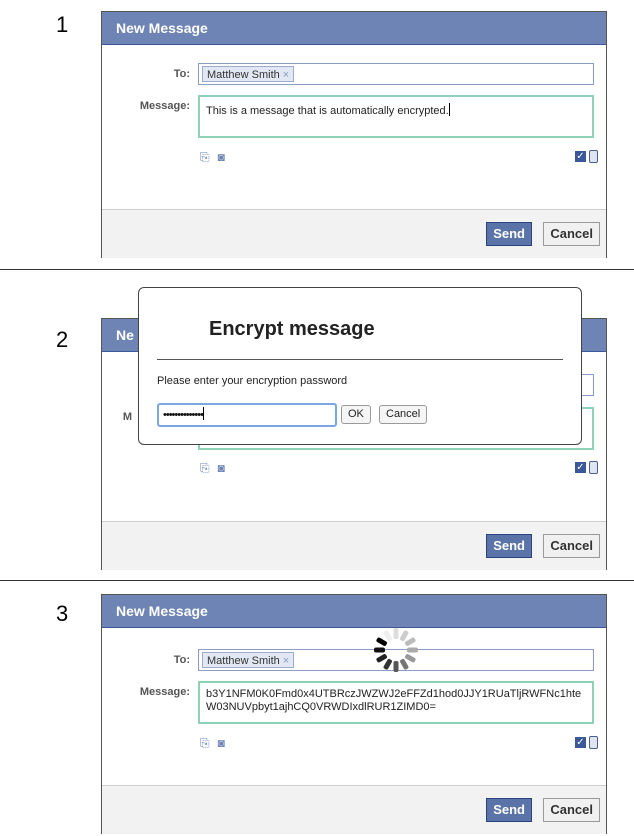 The image size is (634, 836). I want to click on message-label-partial: M, so click(127, 417).